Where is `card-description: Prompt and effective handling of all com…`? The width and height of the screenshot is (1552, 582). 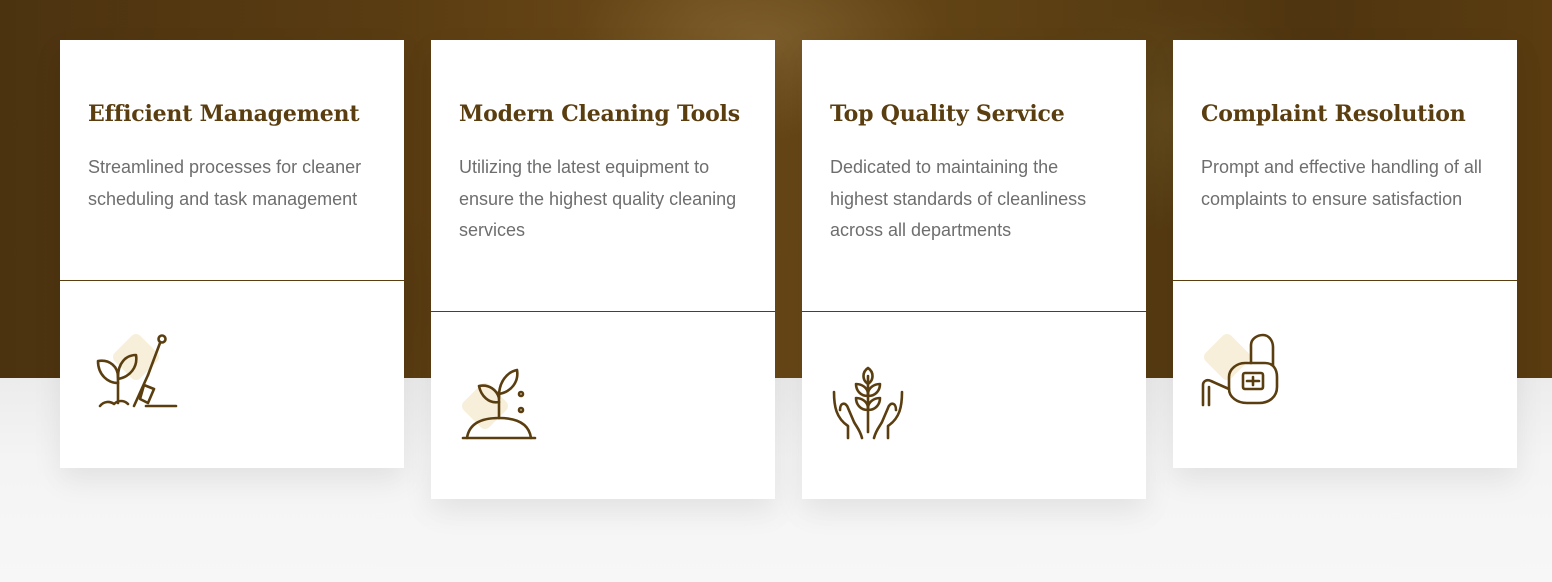
card-description: Prompt and effective handling of all com… is located at coordinates (1341, 183).